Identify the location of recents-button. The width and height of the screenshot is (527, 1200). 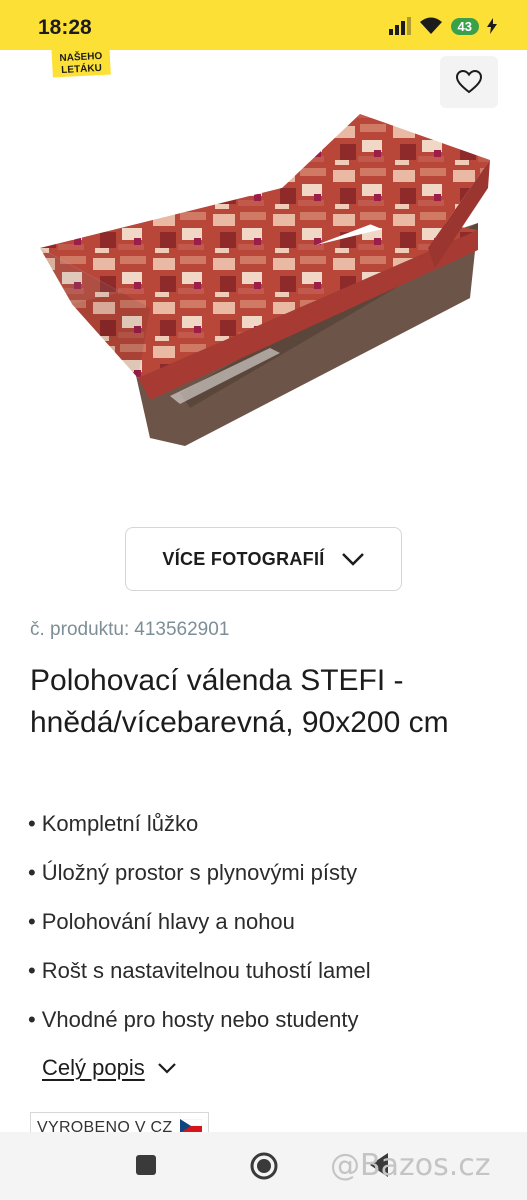
(146, 1167).